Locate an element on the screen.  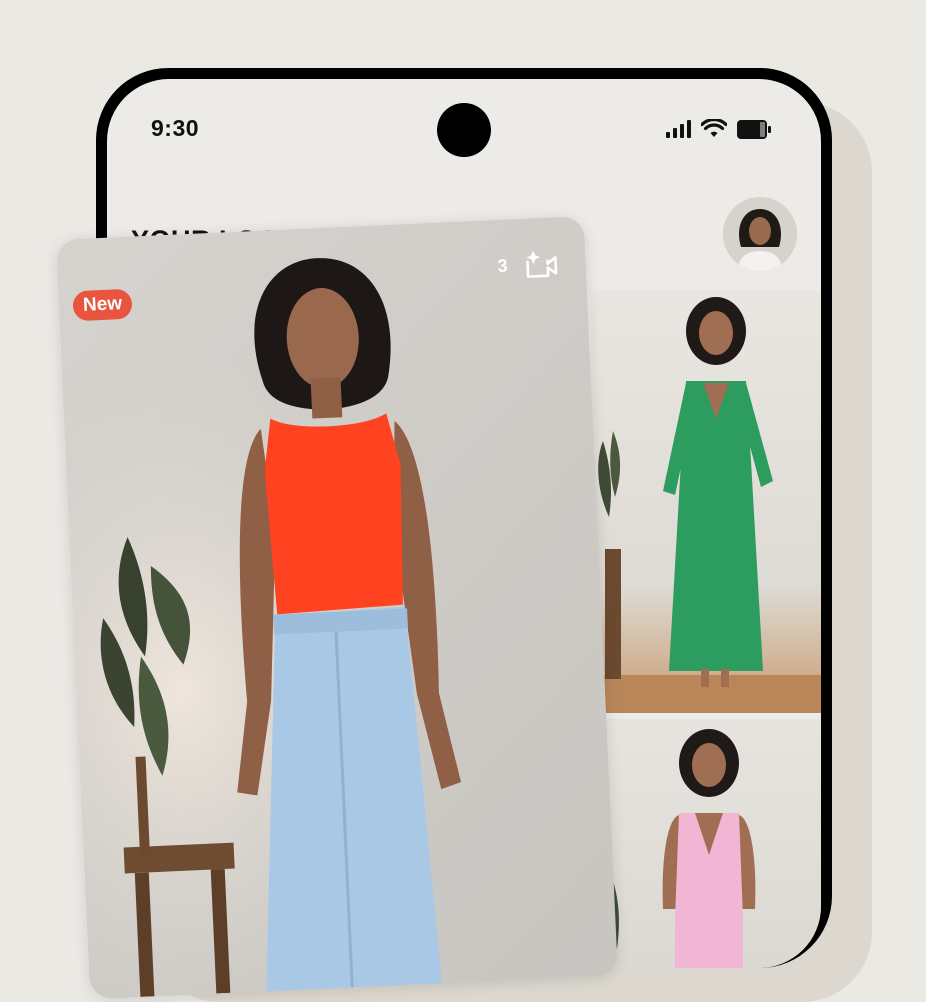
avatar-image is located at coordinates (760, 234).